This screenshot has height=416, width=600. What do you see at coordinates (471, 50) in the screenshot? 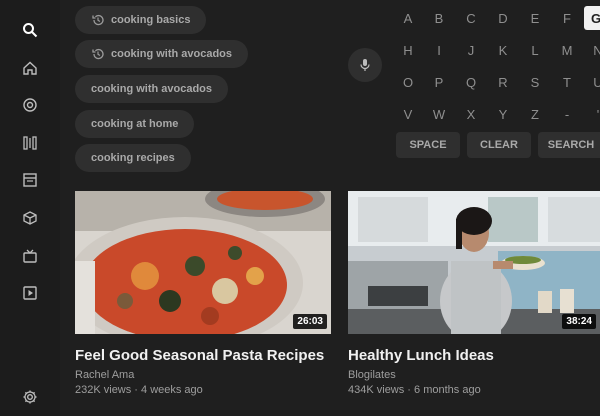
I see `key: J` at bounding box center [471, 50].